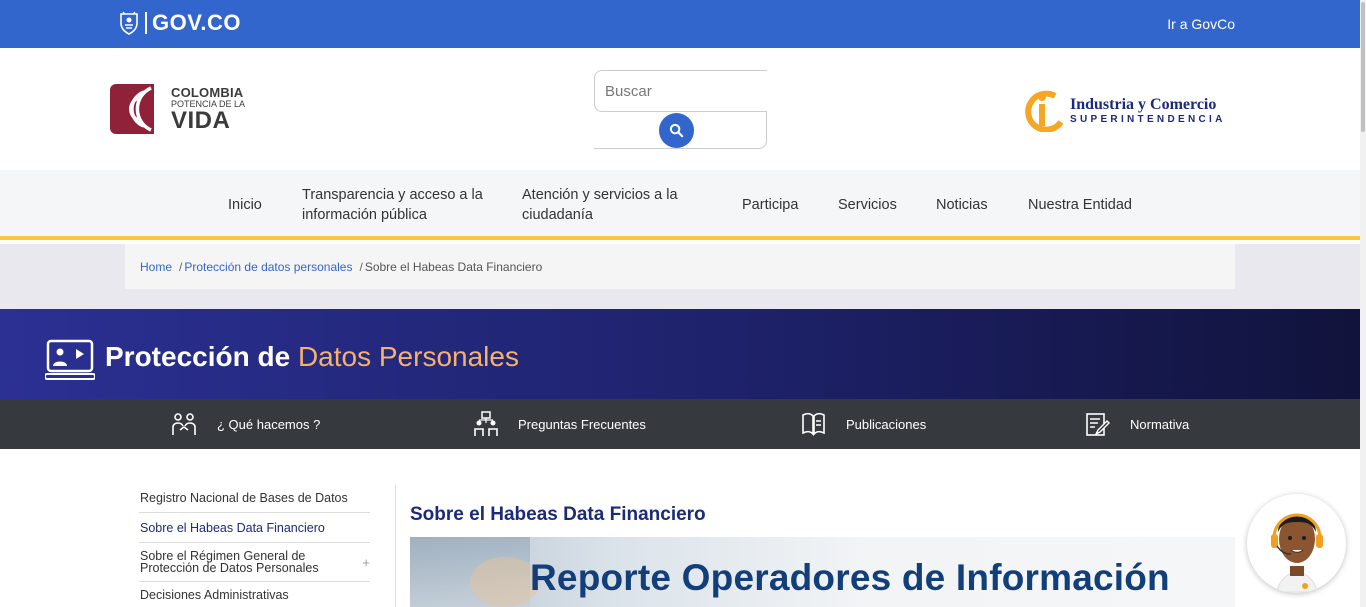  I want to click on colombia-logo-mark-icon, so click(136, 109).